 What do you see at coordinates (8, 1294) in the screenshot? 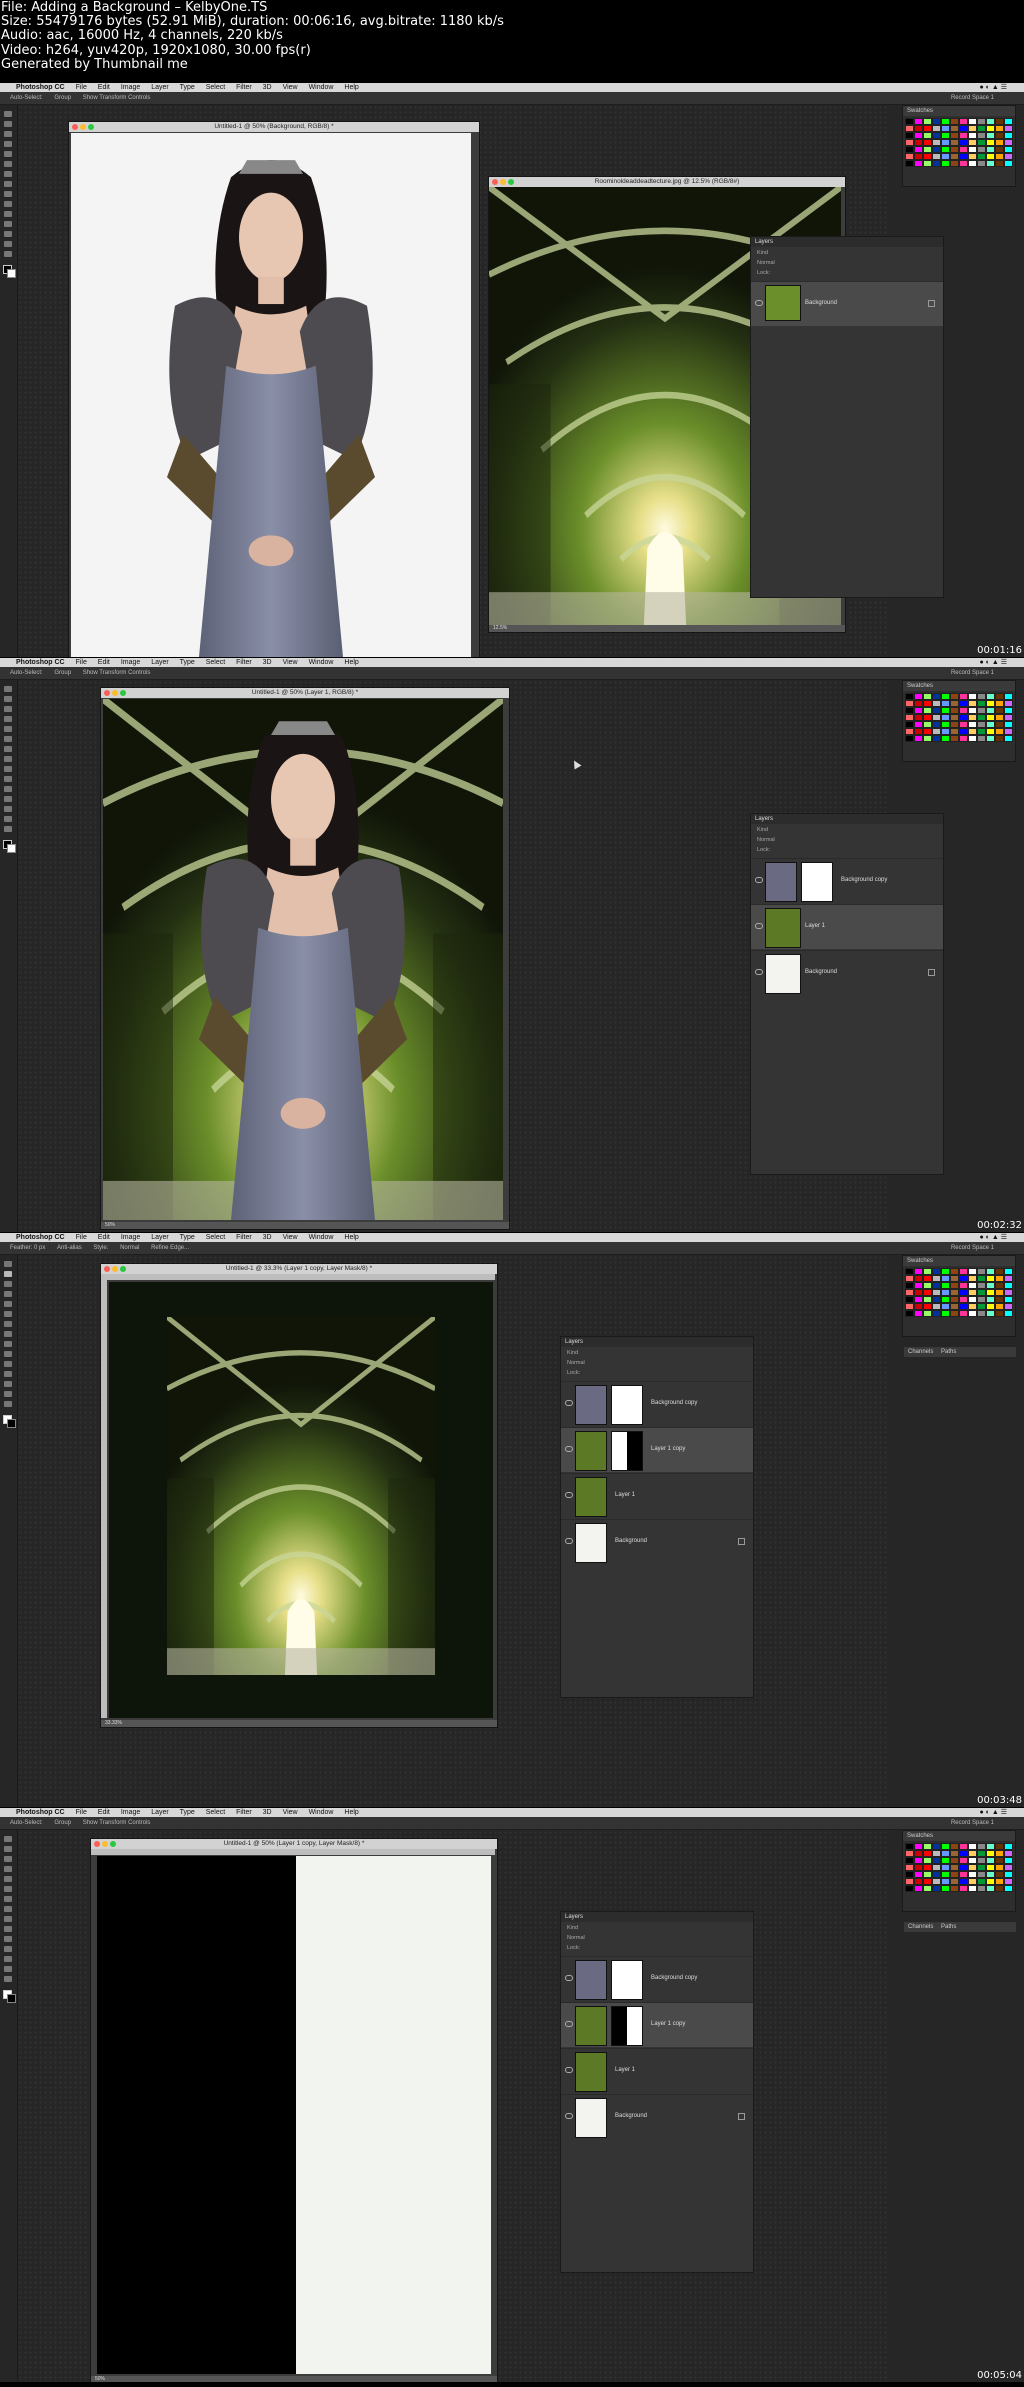
I see `quick-select-tool-icon` at bounding box center [8, 1294].